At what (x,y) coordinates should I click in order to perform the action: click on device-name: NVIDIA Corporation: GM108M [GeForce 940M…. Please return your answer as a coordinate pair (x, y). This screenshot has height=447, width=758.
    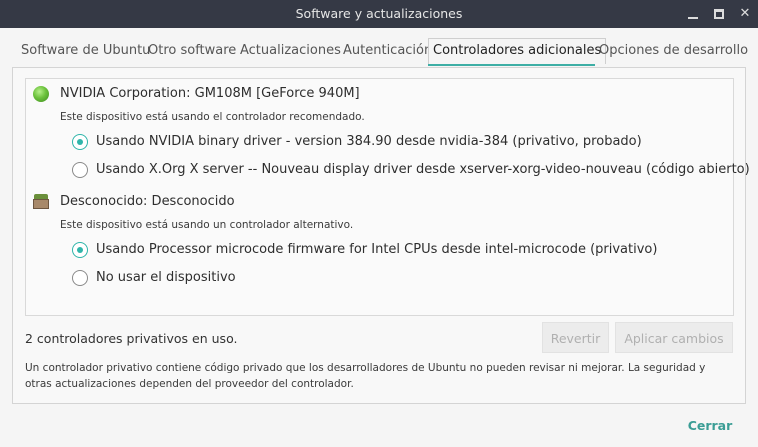
    Looking at the image, I should click on (210, 93).